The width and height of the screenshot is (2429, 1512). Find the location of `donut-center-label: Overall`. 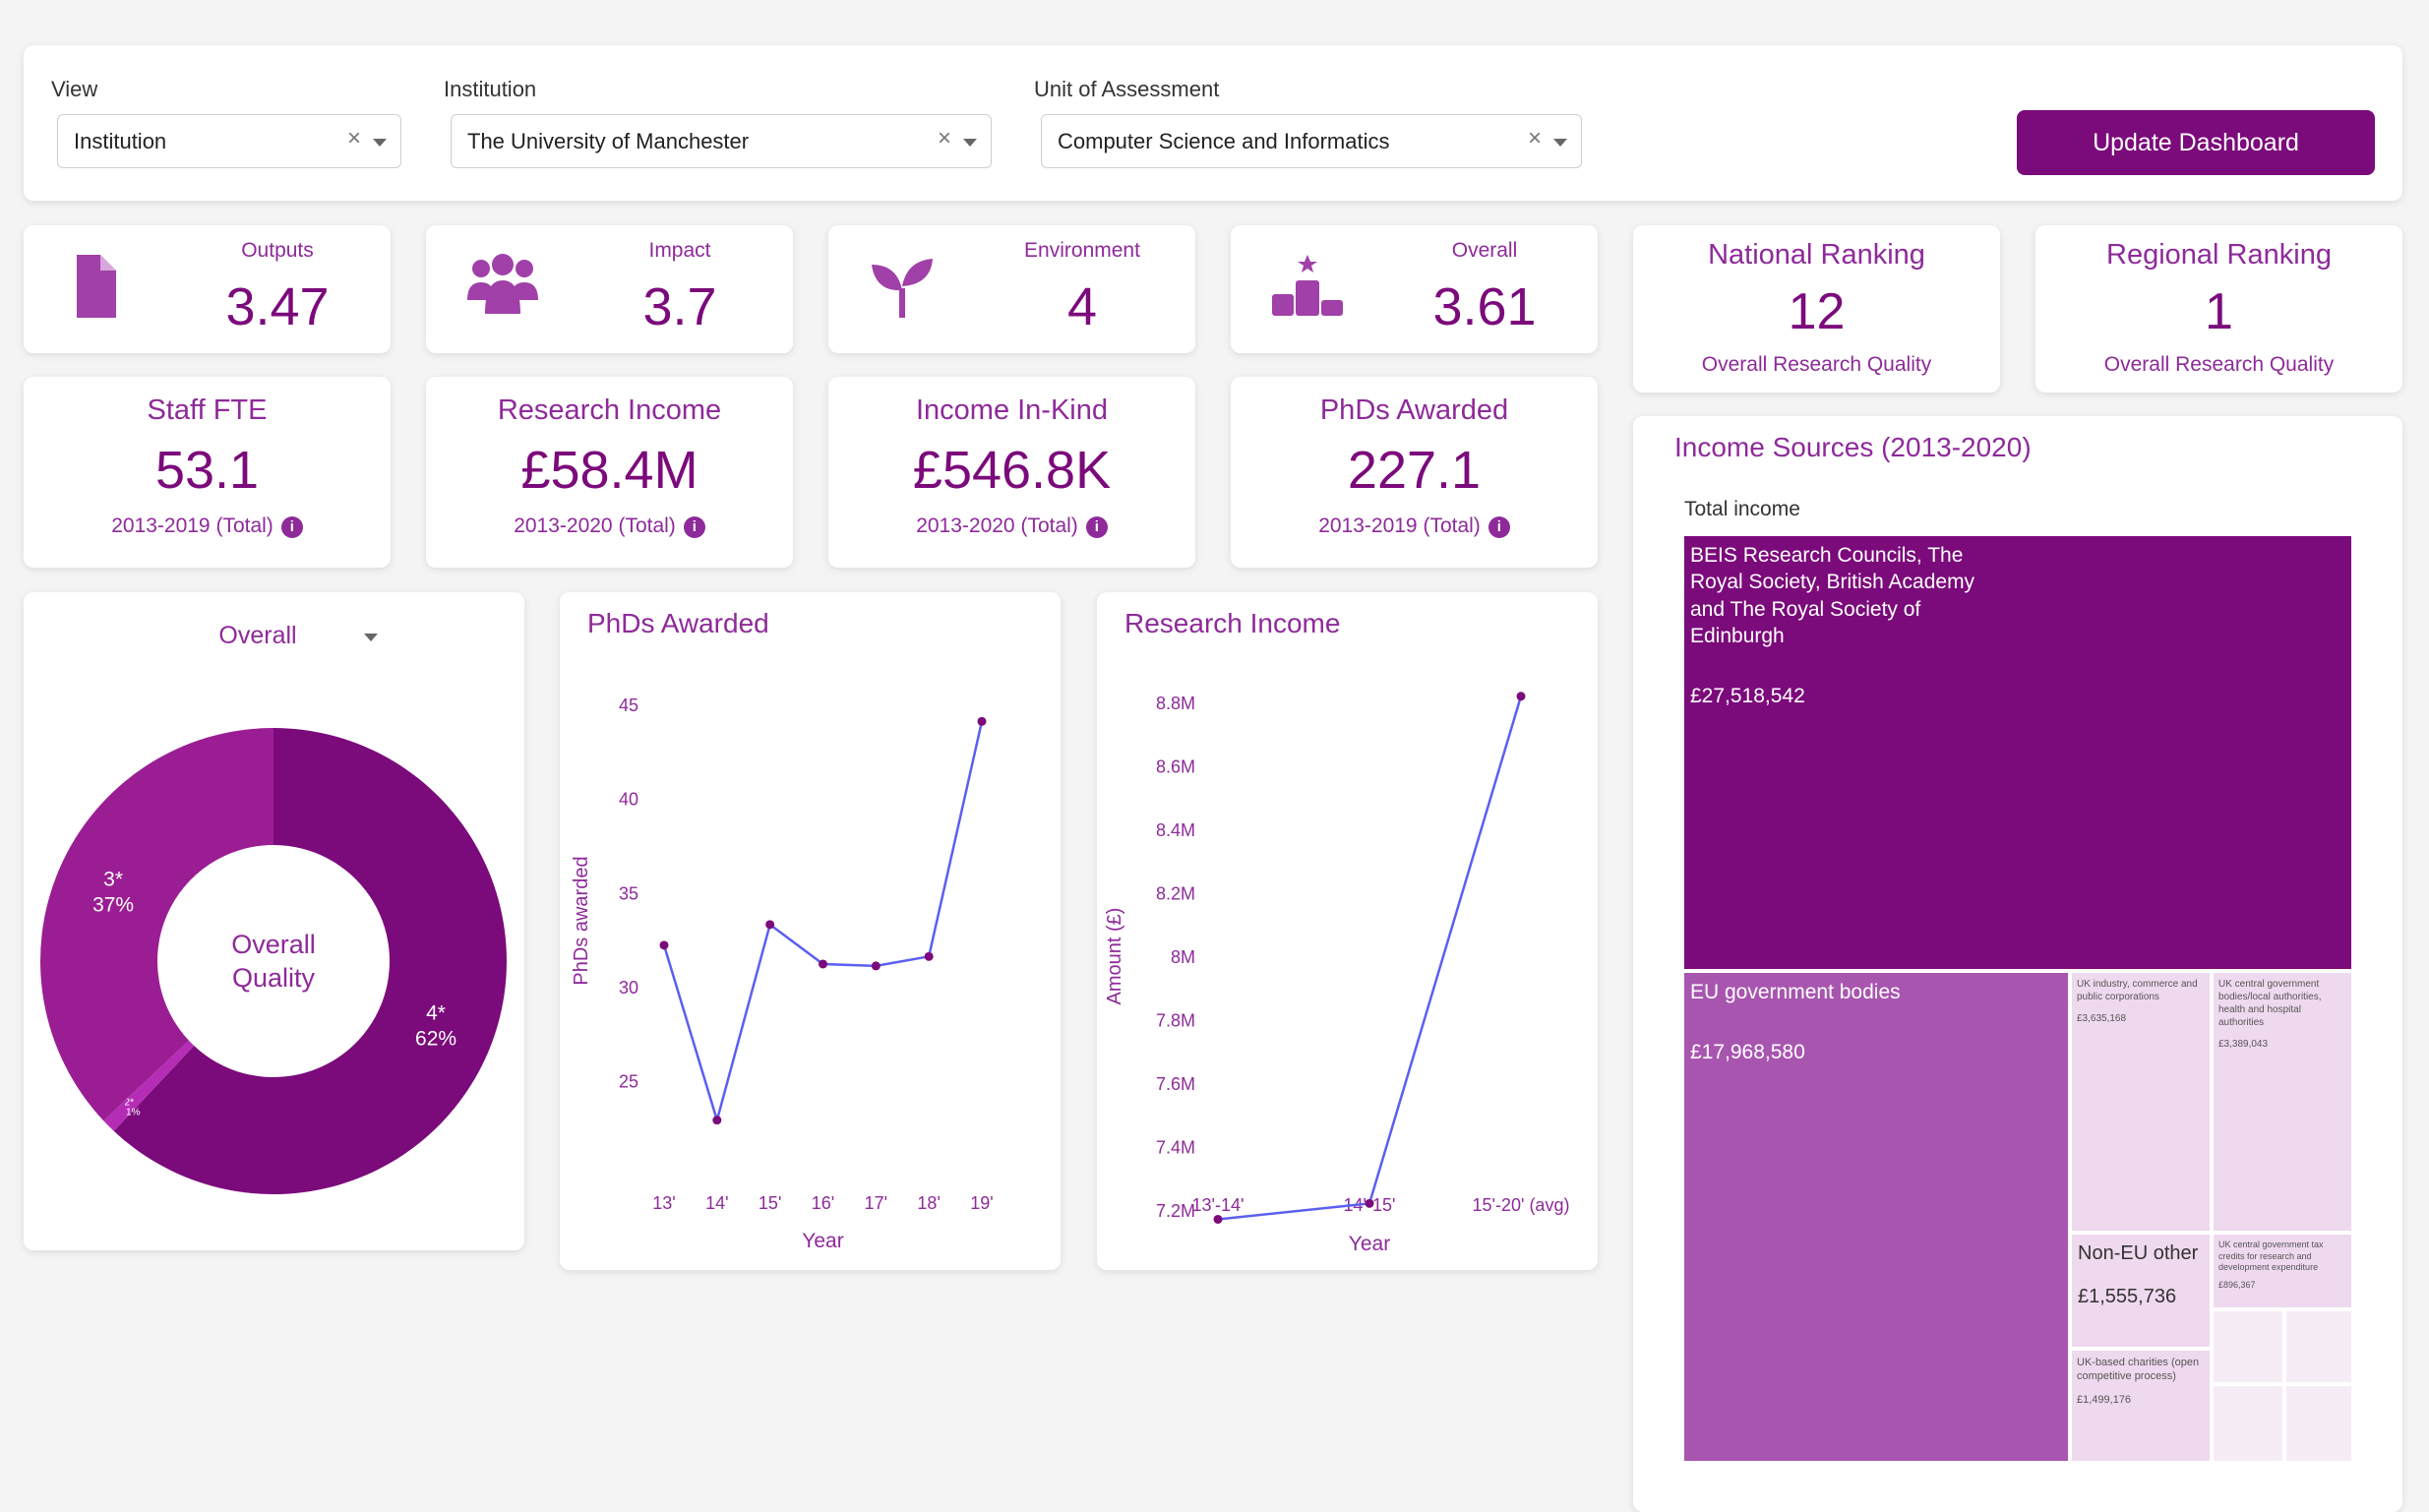

donut-center-label: Overall is located at coordinates (273, 945).